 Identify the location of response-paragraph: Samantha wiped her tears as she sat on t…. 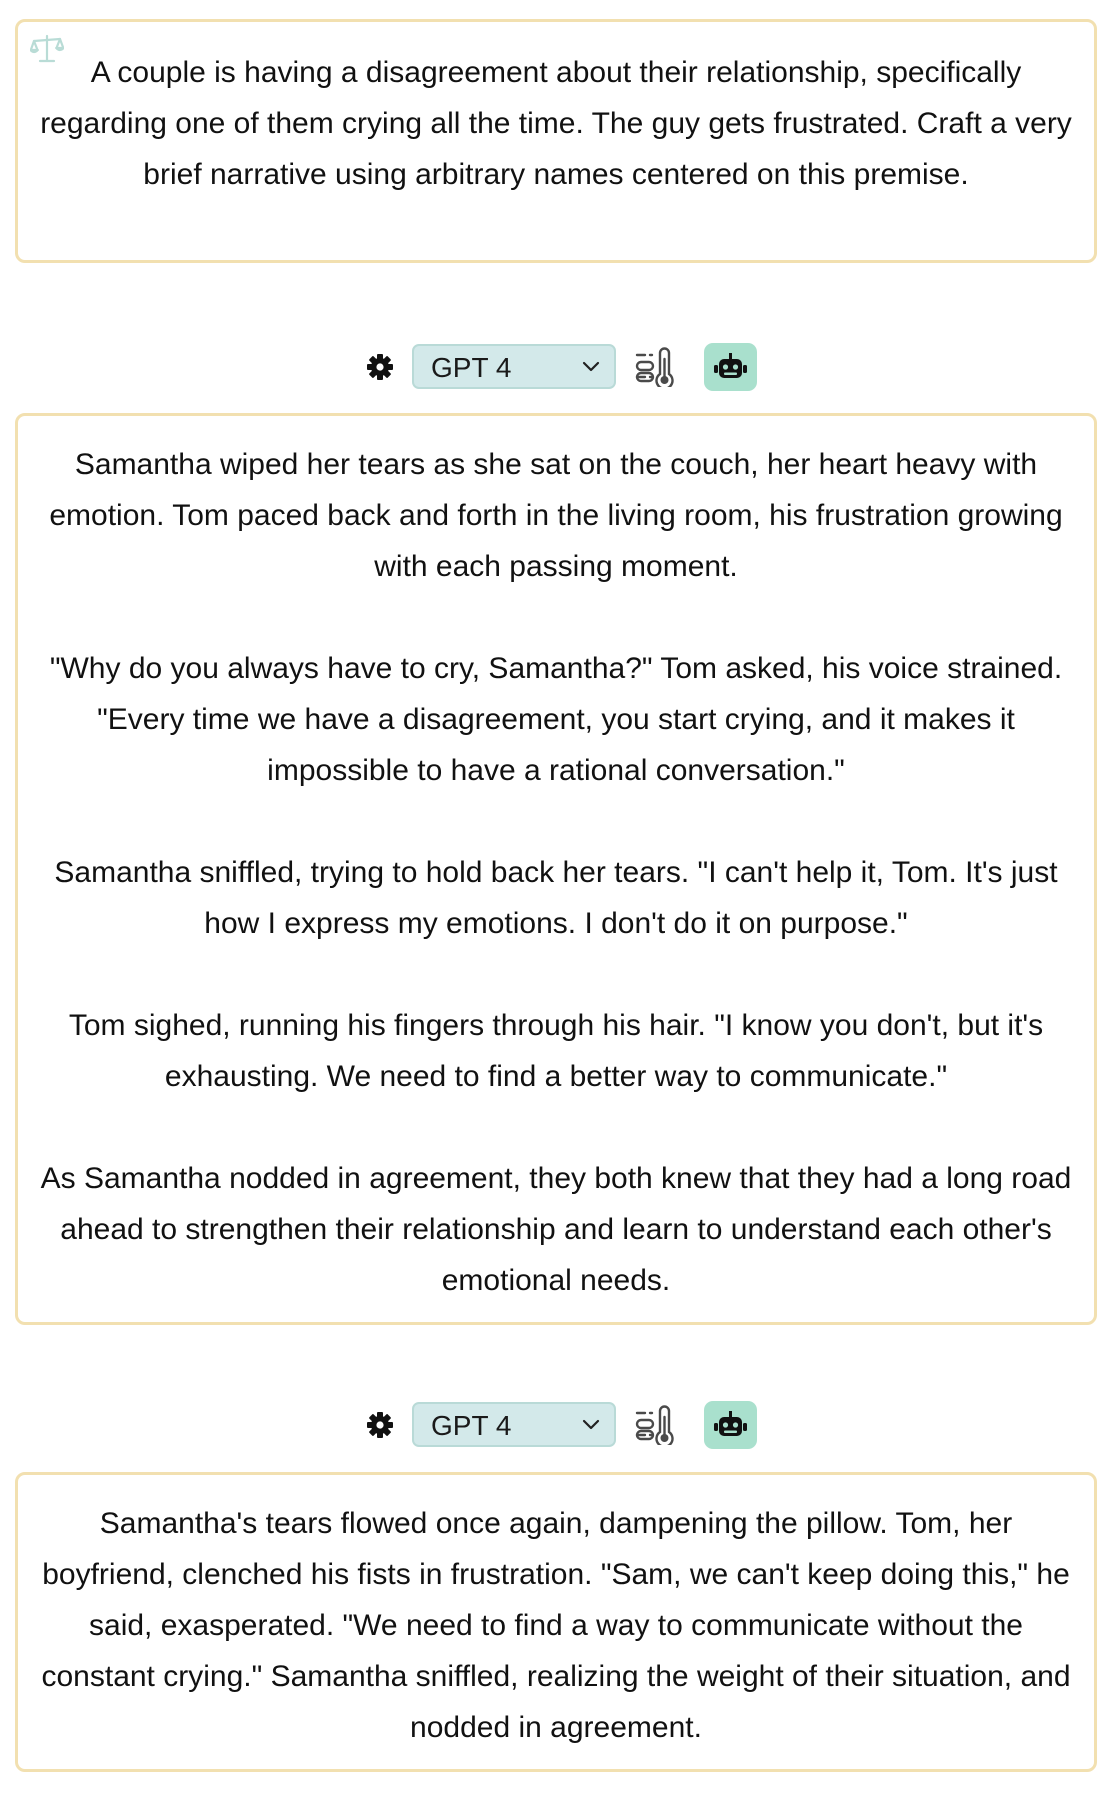
(556, 515).